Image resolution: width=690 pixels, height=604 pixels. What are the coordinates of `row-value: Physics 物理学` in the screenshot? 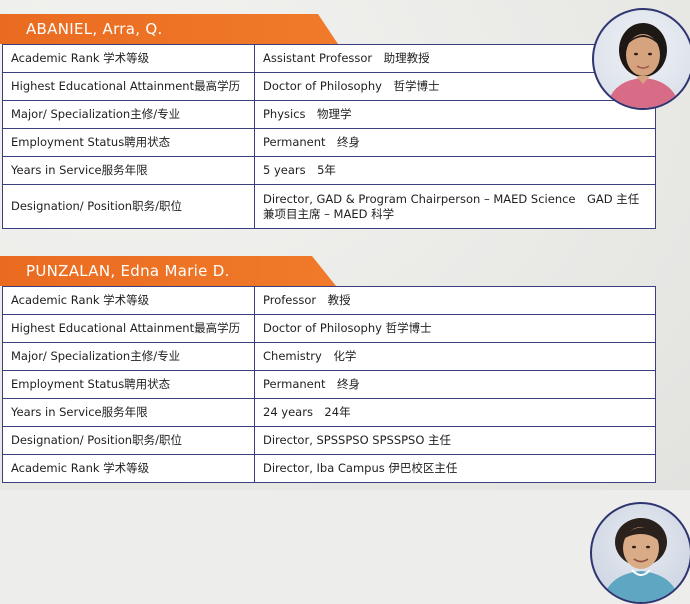 It's located at (455, 114).